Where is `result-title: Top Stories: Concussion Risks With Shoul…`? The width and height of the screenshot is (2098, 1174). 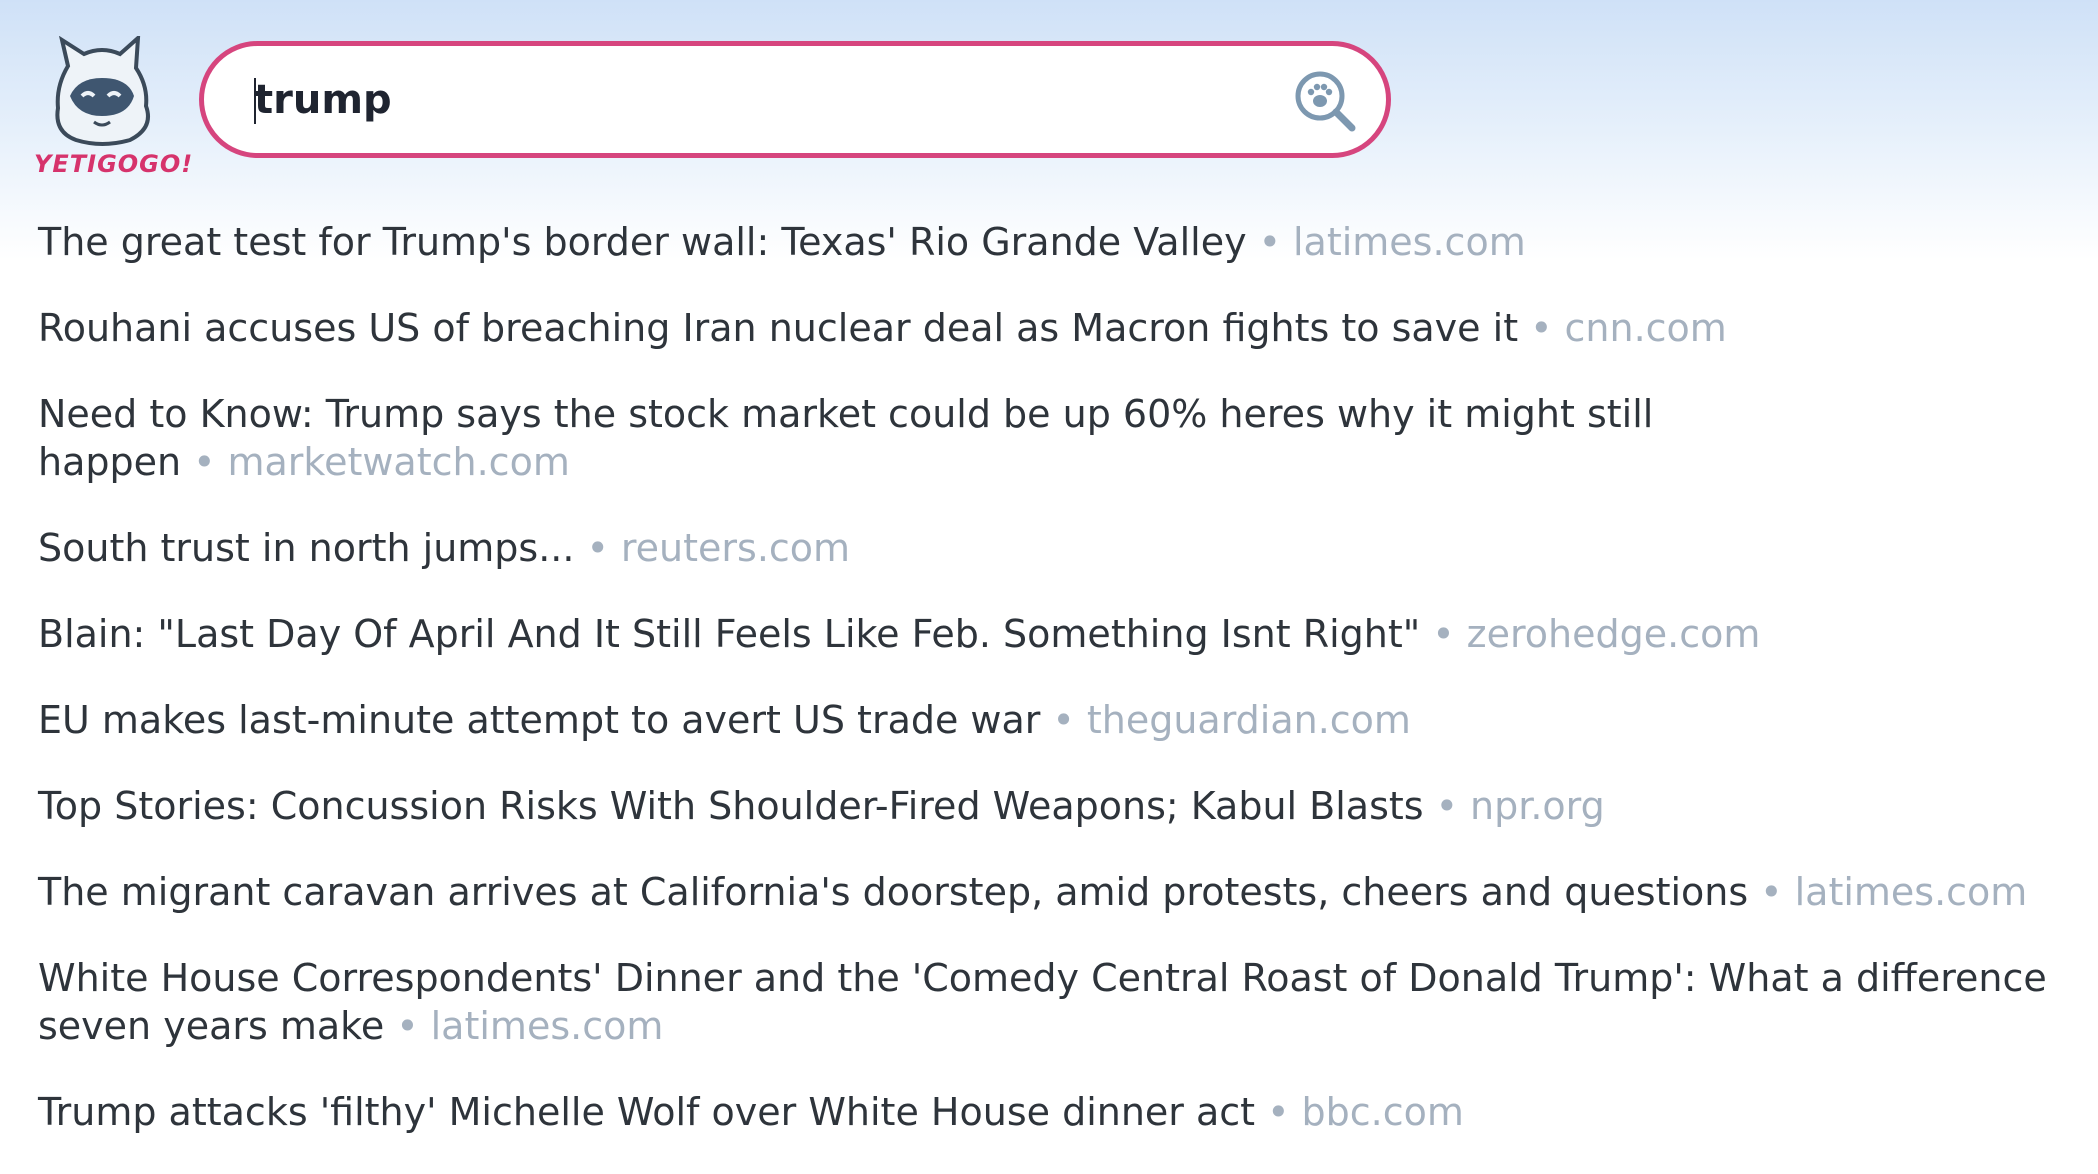
result-title: Top Stories: Concussion Risks With Shoul… is located at coordinates (731, 806).